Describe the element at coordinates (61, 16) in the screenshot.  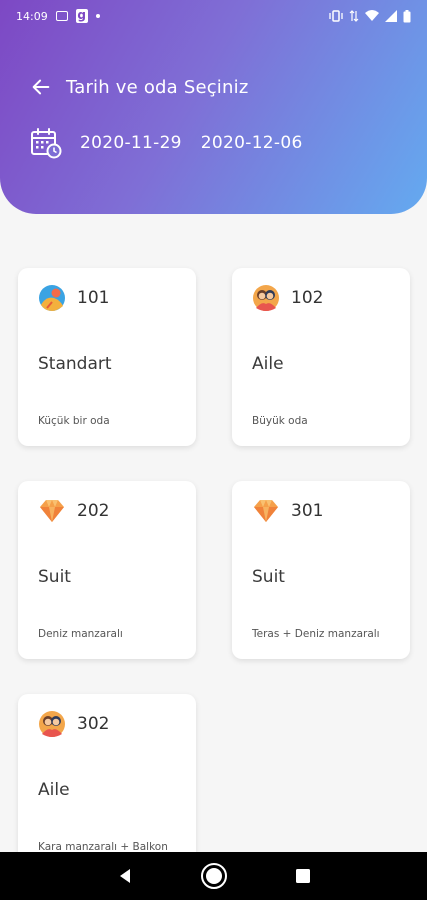
I see `image-notification-icon` at that location.